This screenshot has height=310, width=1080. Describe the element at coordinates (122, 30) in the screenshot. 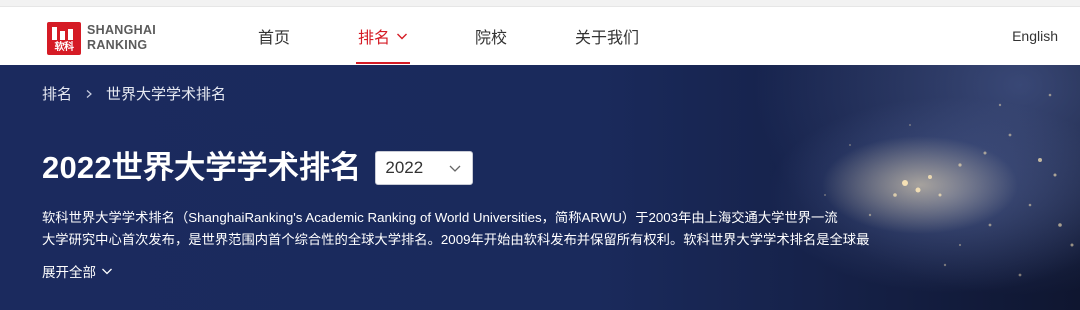

I see `logo-line-1: SHANGHAI` at that location.